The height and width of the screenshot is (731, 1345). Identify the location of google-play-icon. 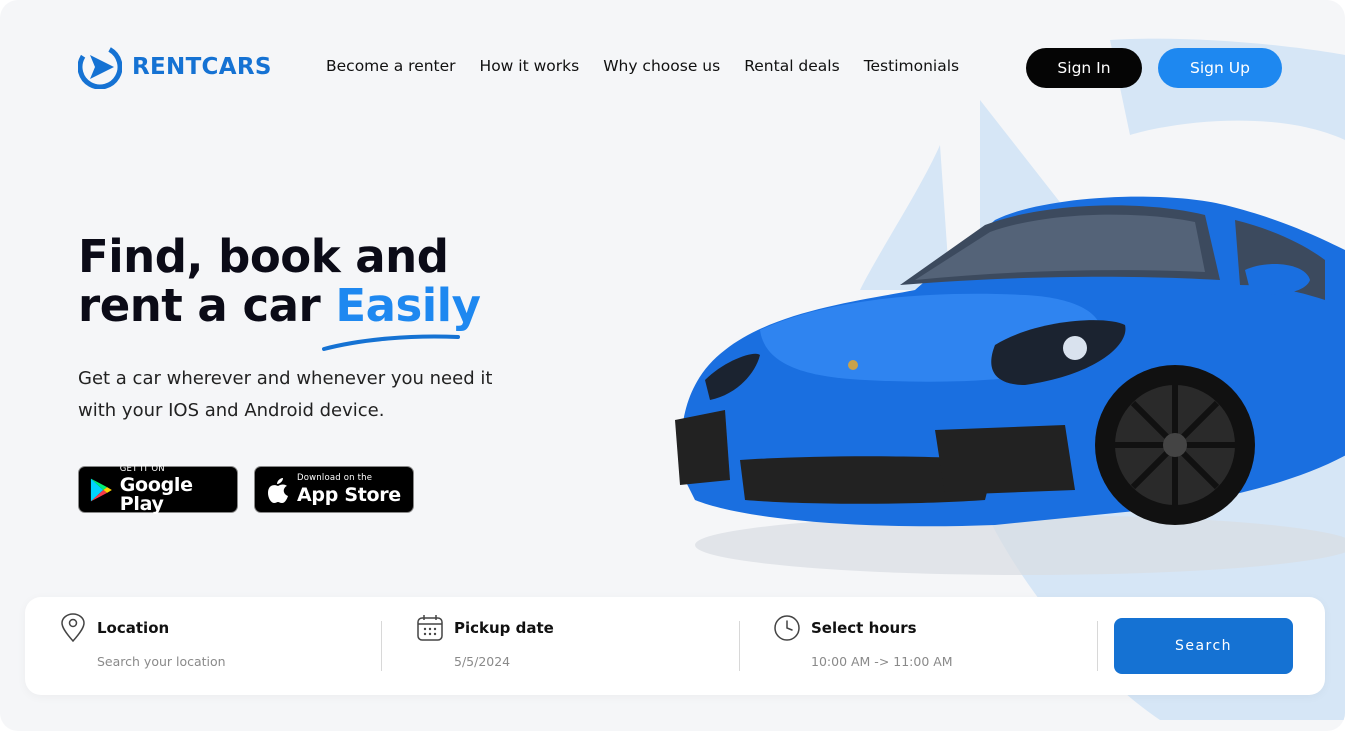
(101, 489).